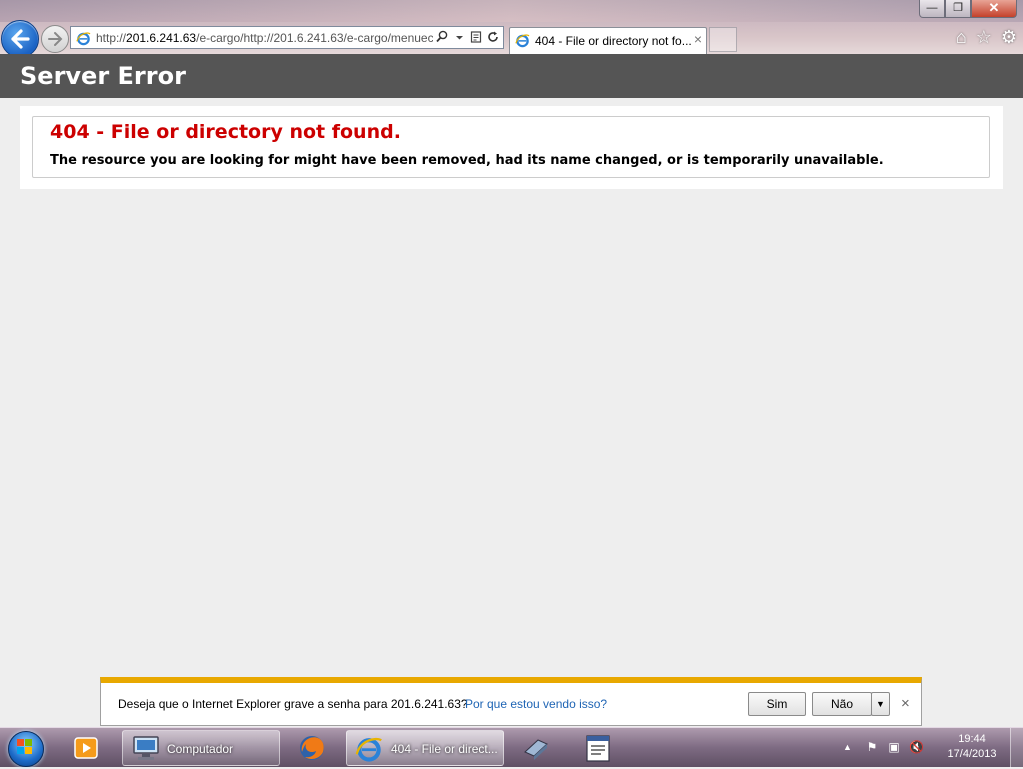 The image size is (1023, 769). I want to click on compatibility-view-icon, so click(476, 37).